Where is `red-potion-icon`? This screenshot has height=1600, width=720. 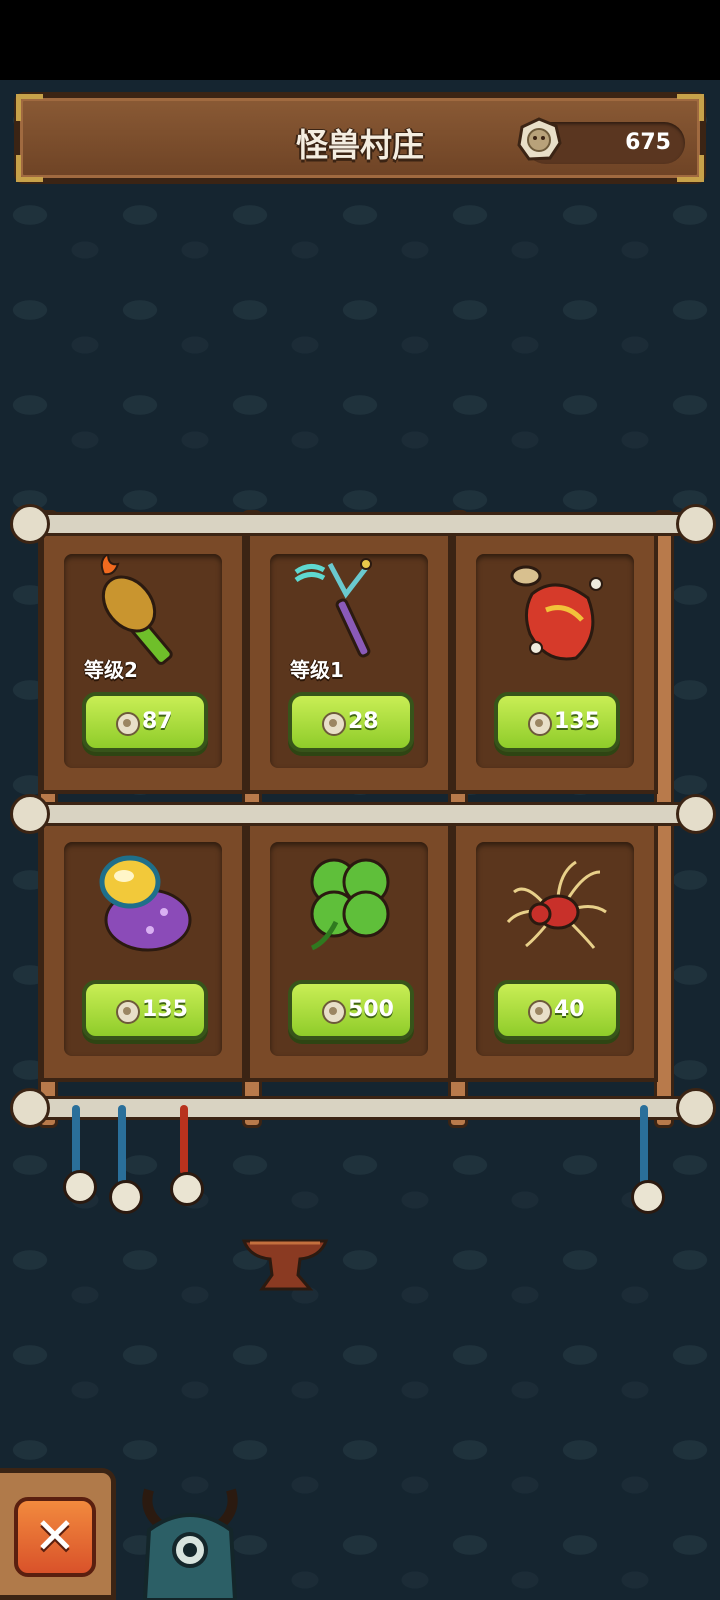 red-potion-icon is located at coordinates (556, 613).